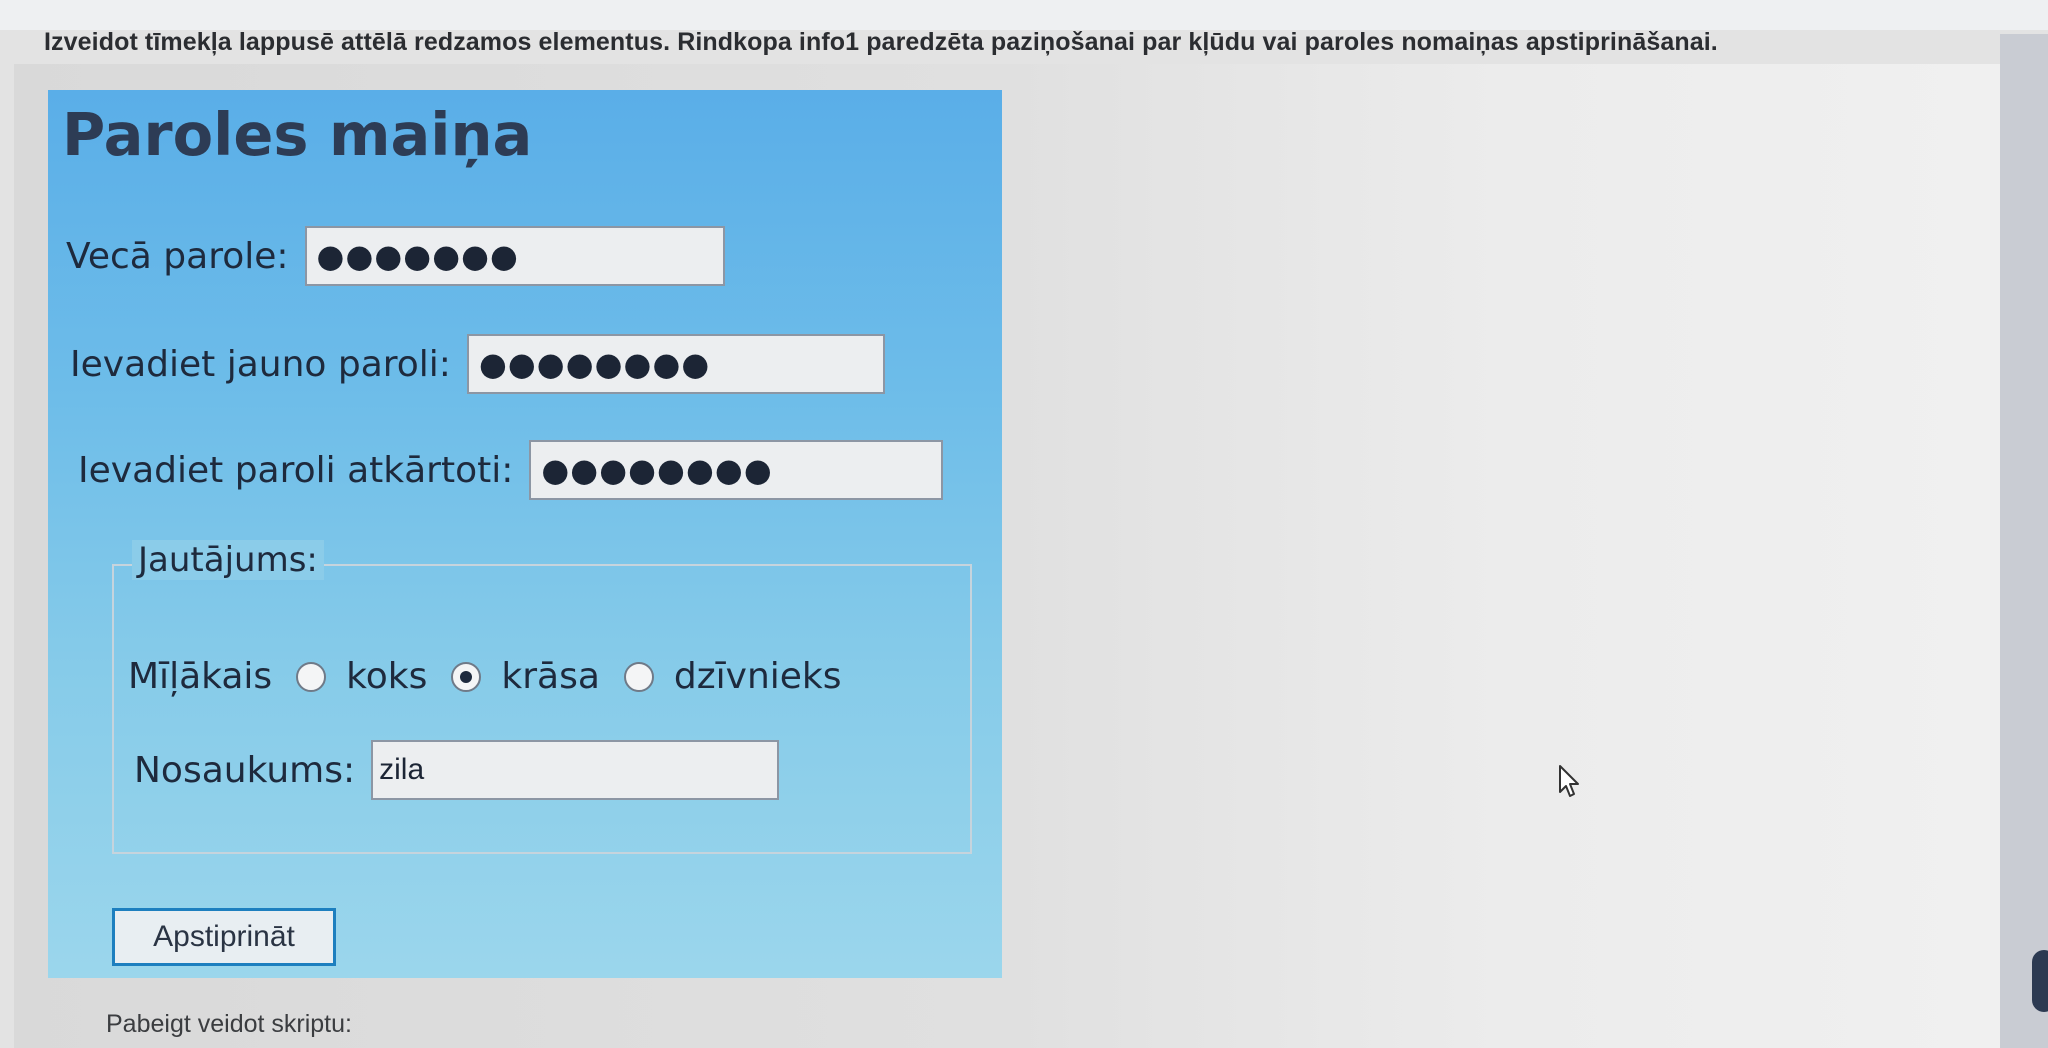 This screenshot has width=2048, height=1048. What do you see at coordinates (297, 134) in the screenshot?
I see `form-title: Paroles maiņa` at bounding box center [297, 134].